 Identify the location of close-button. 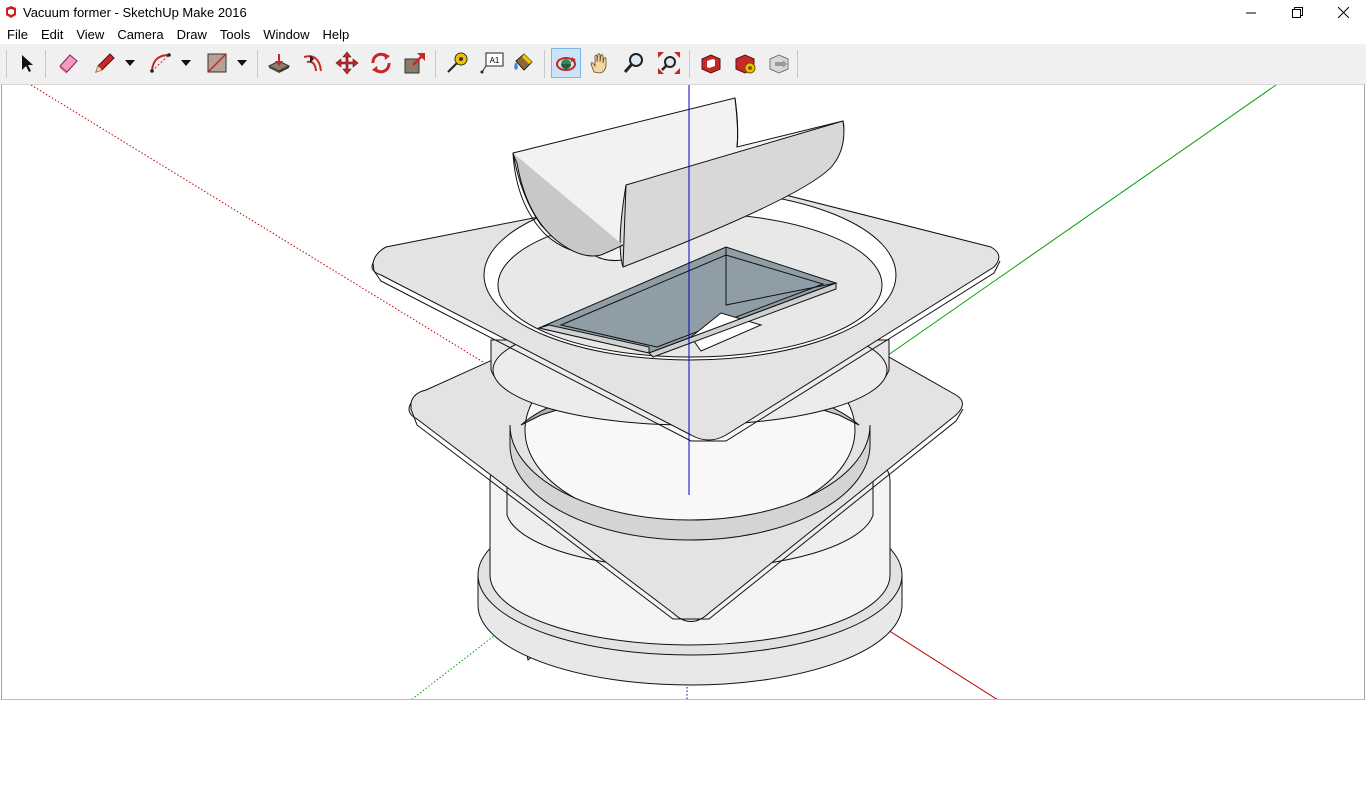
(1343, 12).